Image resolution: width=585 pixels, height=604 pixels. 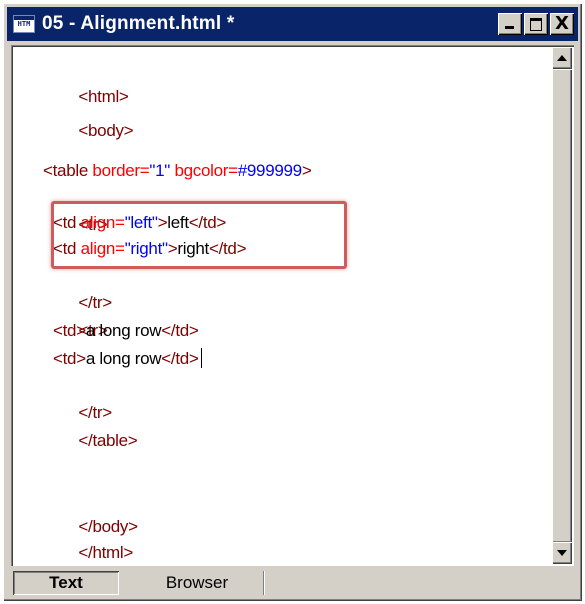 What do you see at coordinates (162, 170) in the screenshot?
I see `value-token: "1"` at bounding box center [162, 170].